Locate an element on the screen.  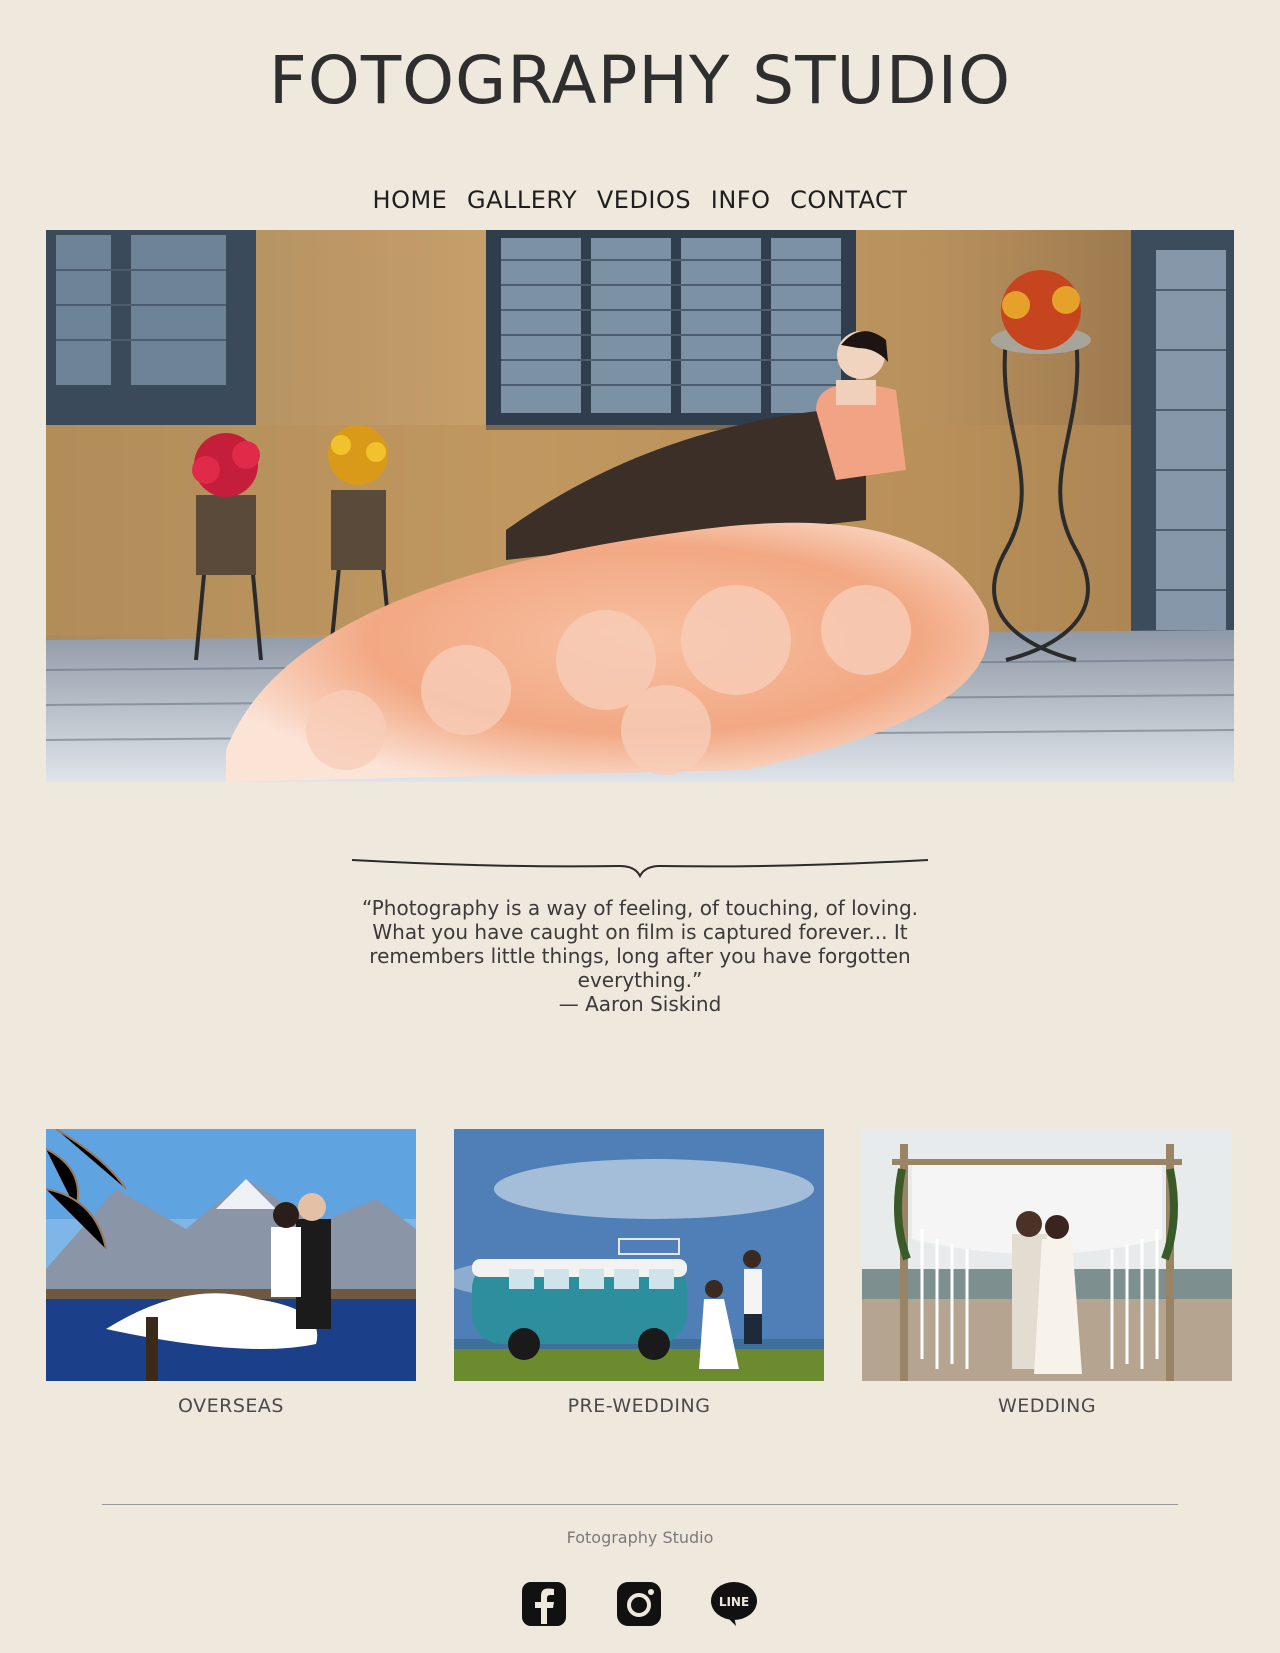
nav-contact: CONTACT is located at coordinates (848, 200).